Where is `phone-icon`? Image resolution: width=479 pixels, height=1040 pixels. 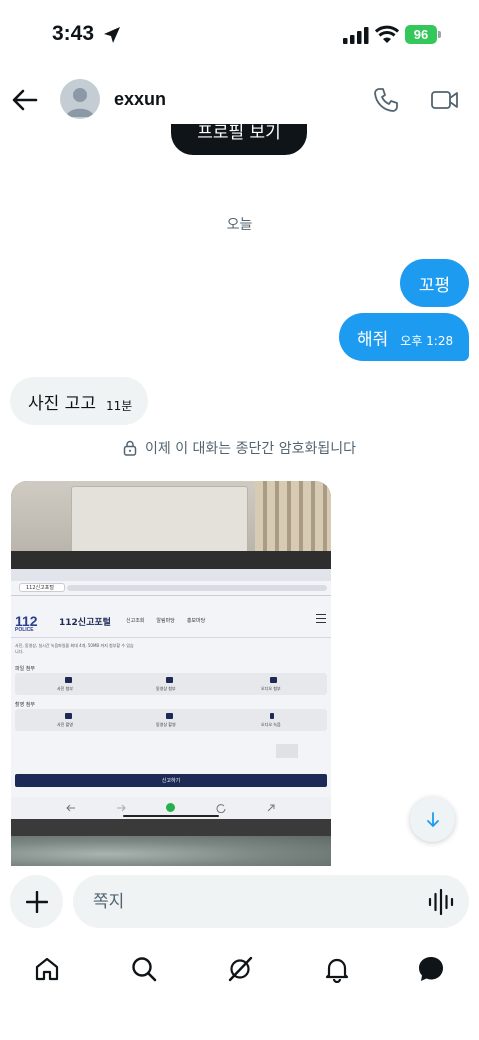 phone-icon is located at coordinates (386, 100).